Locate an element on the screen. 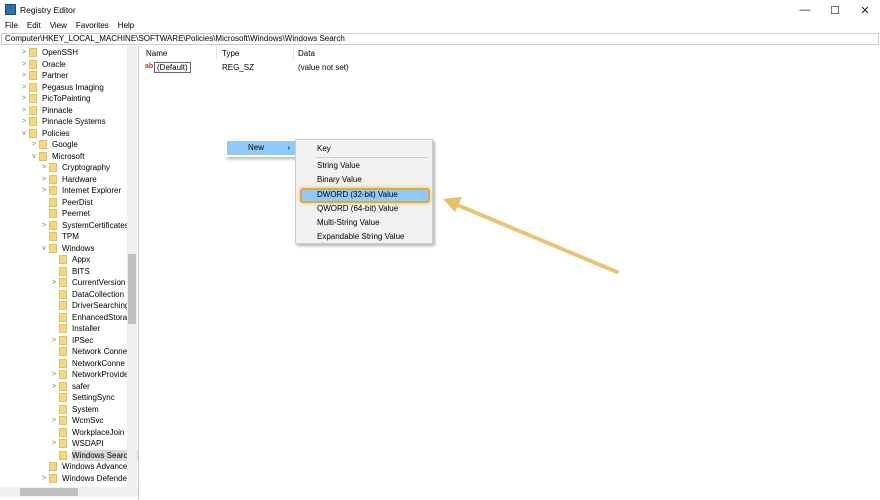 The width and height of the screenshot is (880, 500). tree-item: > NetworkProvide is located at coordinates (64, 375).